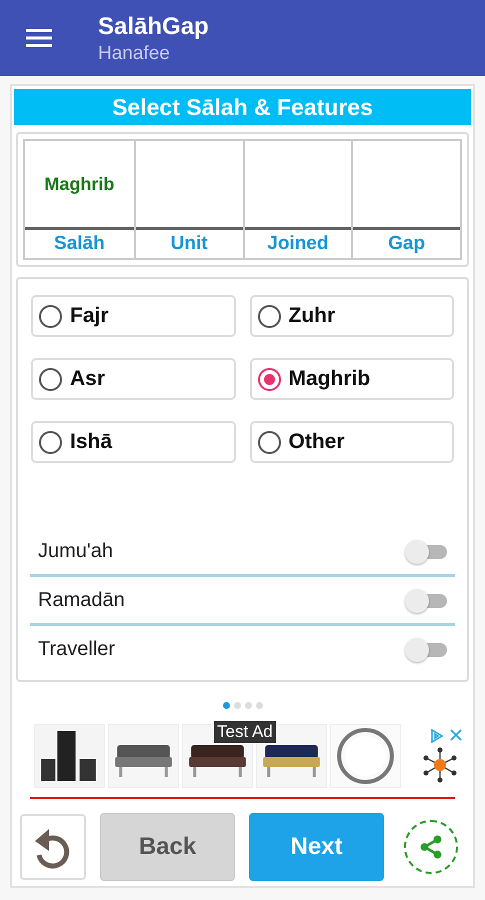 The height and width of the screenshot is (900, 485). Describe the element at coordinates (53, 847) in the screenshot. I see `reset-button` at that location.